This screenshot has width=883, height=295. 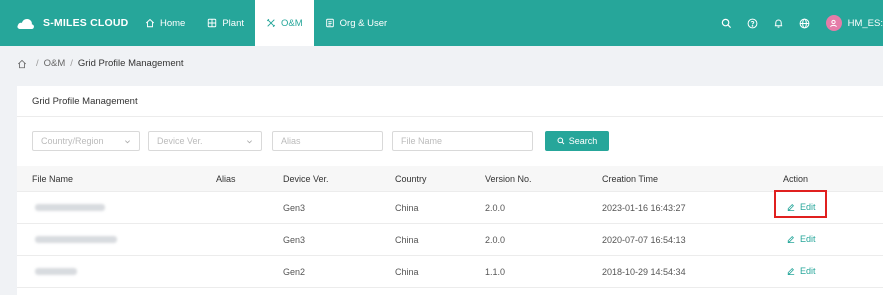 What do you see at coordinates (422, 141) in the screenshot?
I see `input-placeholder: File Name` at bounding box center [422, 141].